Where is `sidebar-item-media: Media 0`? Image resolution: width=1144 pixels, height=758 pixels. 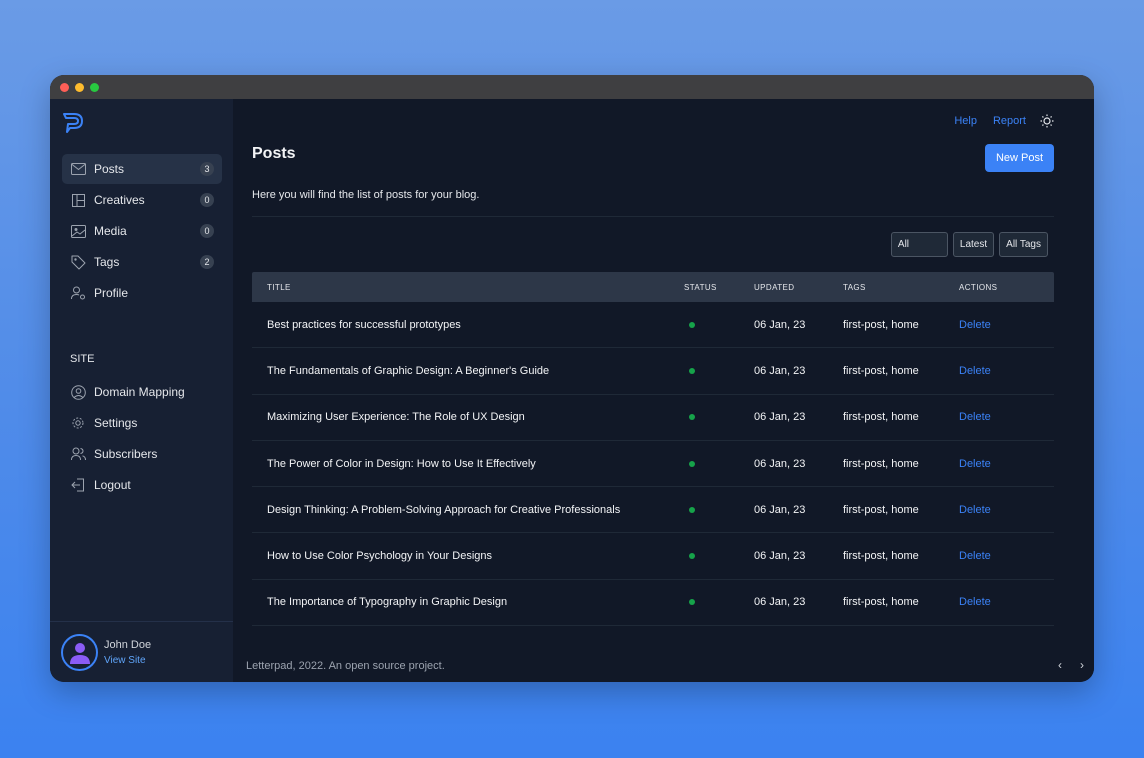 sidebar-item-media: Media 0 is located at coordinates (142, 231).